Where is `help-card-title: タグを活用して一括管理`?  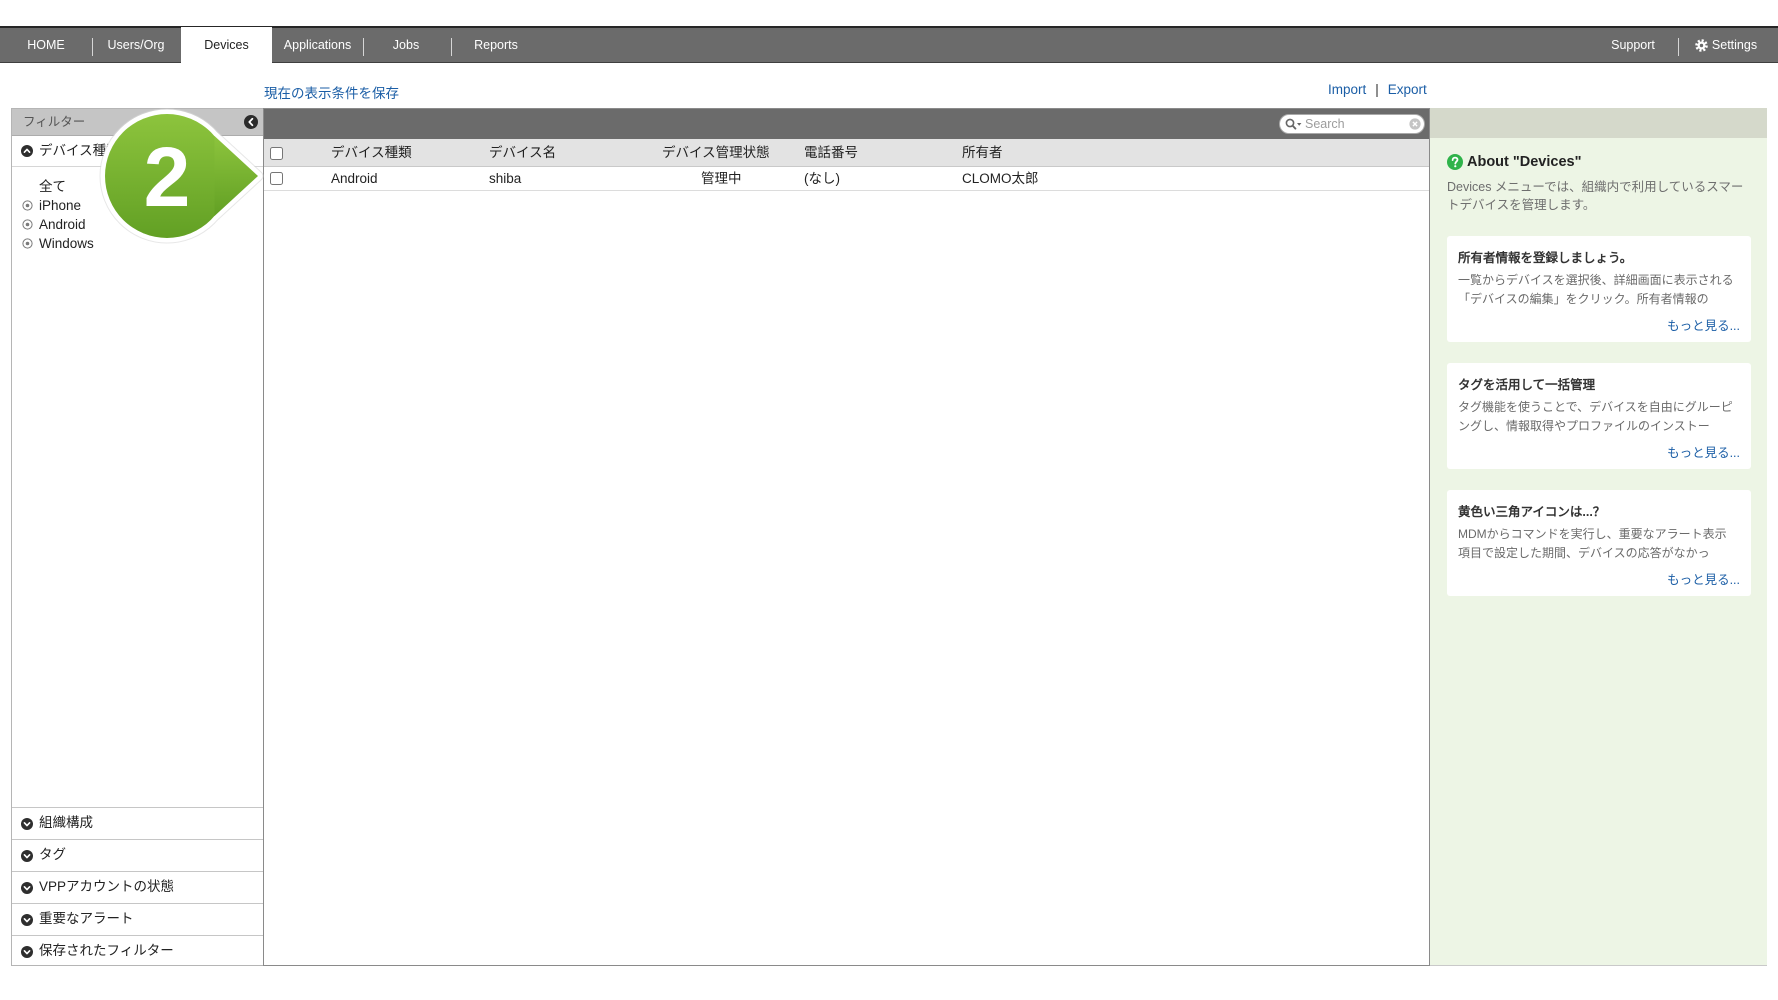 help-card-title: タグを活用して一括管理 is located at coordinates (1527, 385).